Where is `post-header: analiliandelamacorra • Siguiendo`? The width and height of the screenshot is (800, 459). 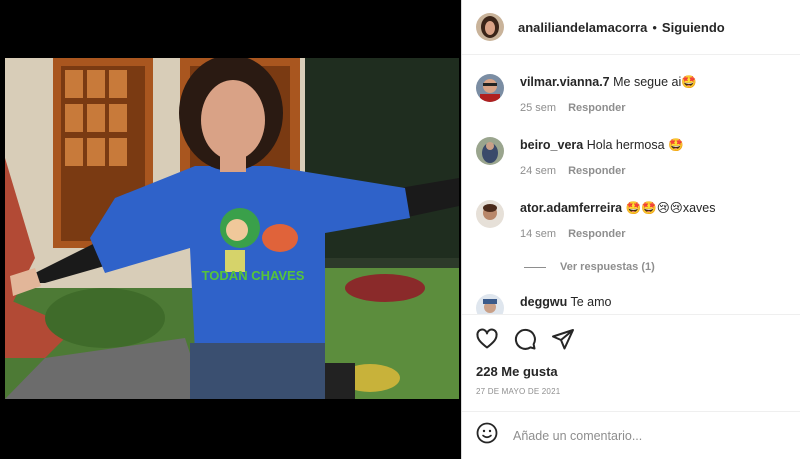
post-header: analiliandelamacorra • Siguiendo is located at coordinates (631, 27).